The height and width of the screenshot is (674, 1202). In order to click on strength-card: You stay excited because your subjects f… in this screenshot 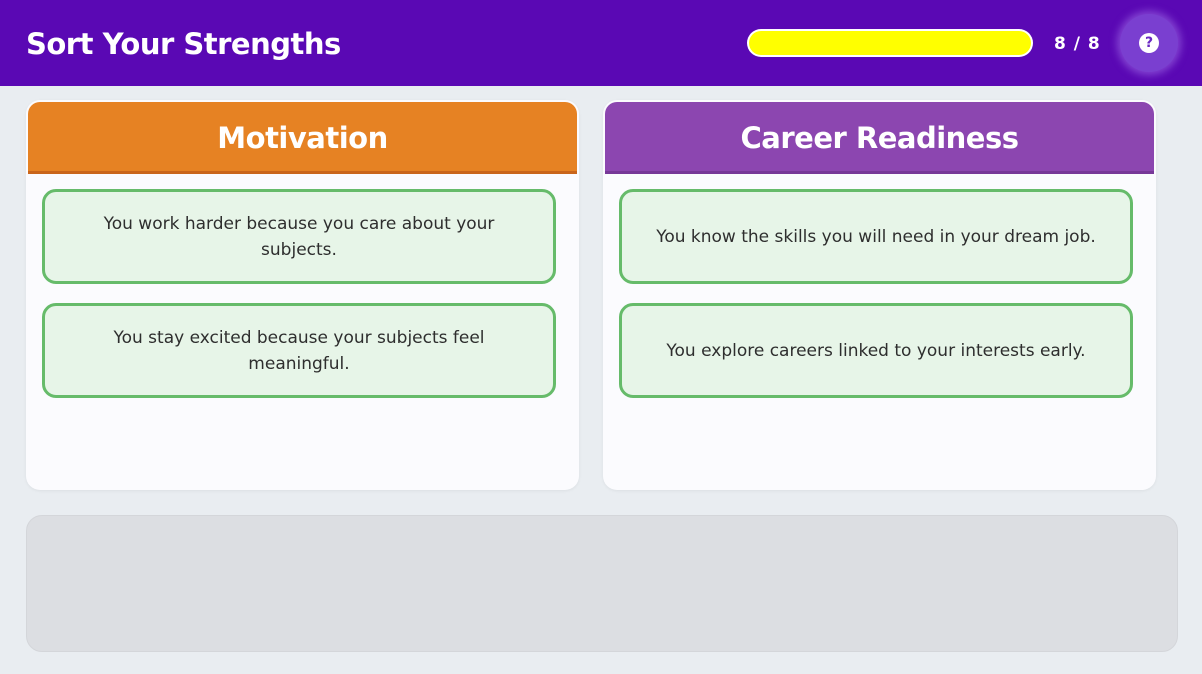, I will do `click(299, 350)`.